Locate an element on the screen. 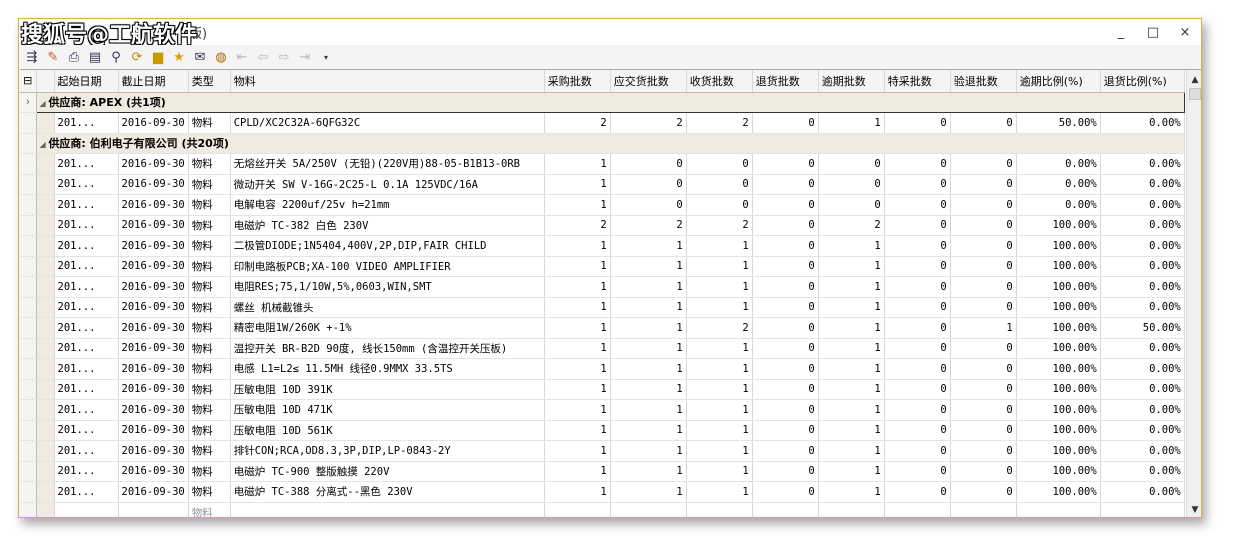 The height and width of the screenshot is (558, 1242). cell-物料: 印制电路板PCB;XA-100 VIDEO AMPLIFIER is located at coordinates (387, 266).